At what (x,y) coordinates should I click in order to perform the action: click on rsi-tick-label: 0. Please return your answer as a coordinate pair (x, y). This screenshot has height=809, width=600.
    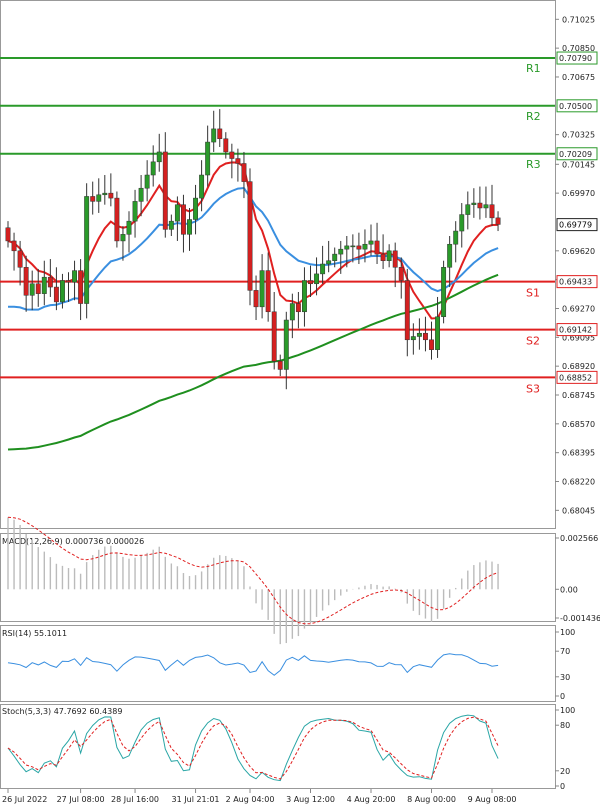
    Looking at the image, I should click on (562, 696).